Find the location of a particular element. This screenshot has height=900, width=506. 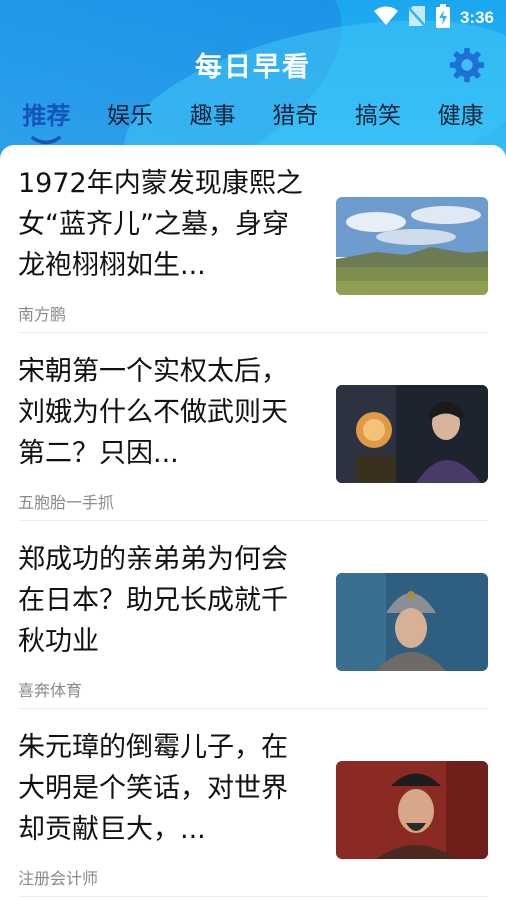

news-source: 喜奔体育 is located at coordinates (50, 690).